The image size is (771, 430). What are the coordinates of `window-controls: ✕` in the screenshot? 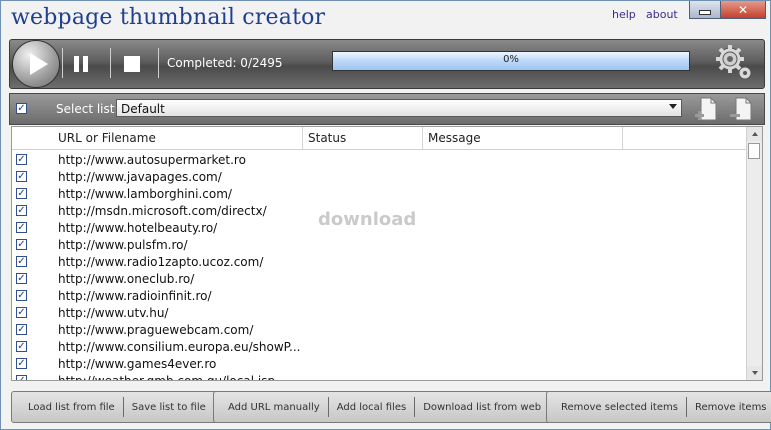 It's located at (727, 10).